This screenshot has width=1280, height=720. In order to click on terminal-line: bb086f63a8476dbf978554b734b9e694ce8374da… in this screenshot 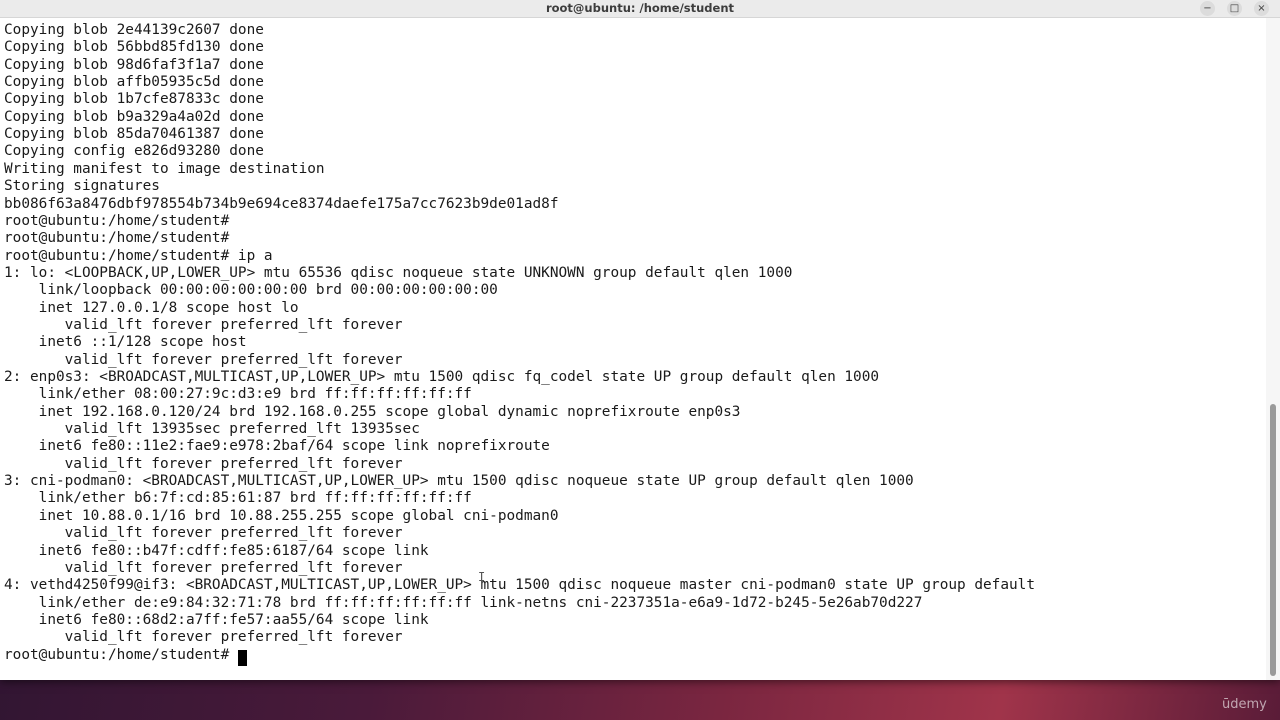, I will do `click(281, 203)`.